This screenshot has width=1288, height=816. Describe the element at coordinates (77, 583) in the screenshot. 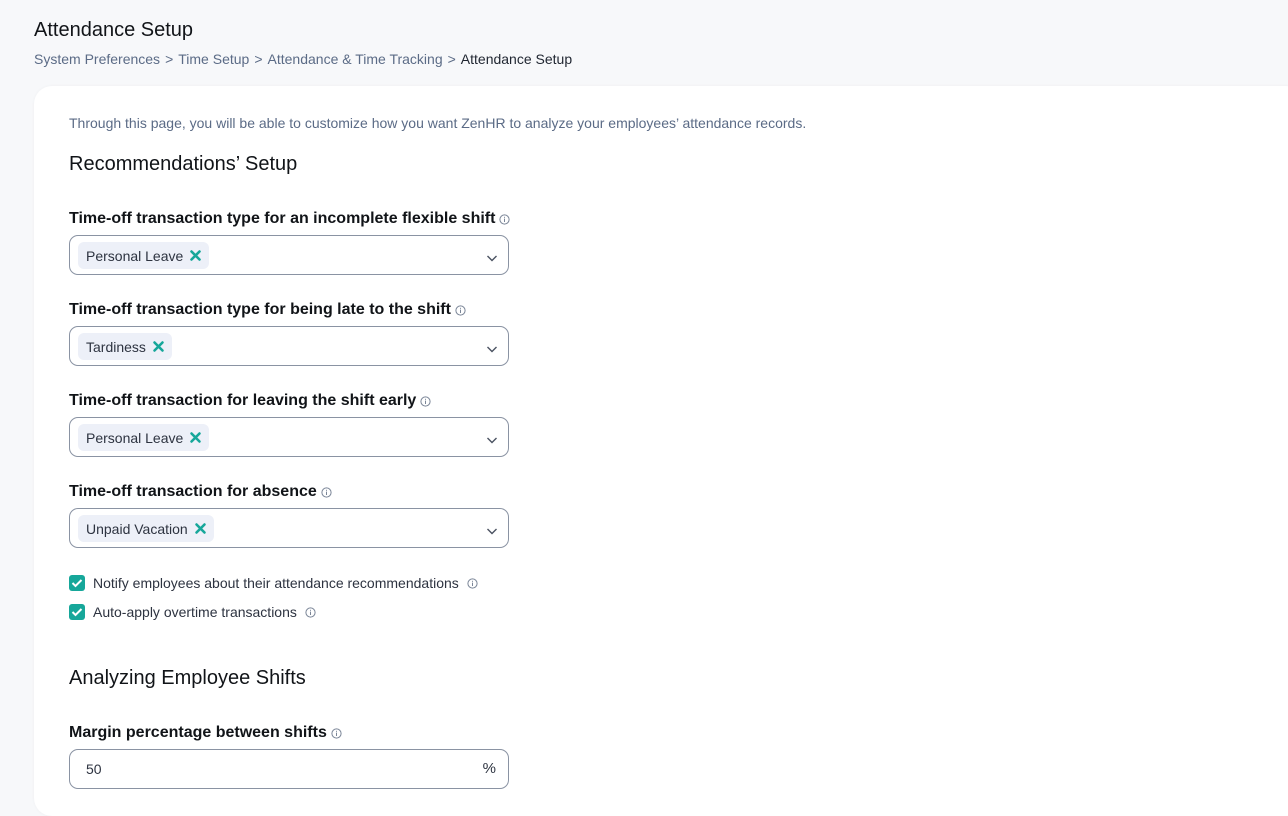

I see `notify-employees-checkbox` at that location.